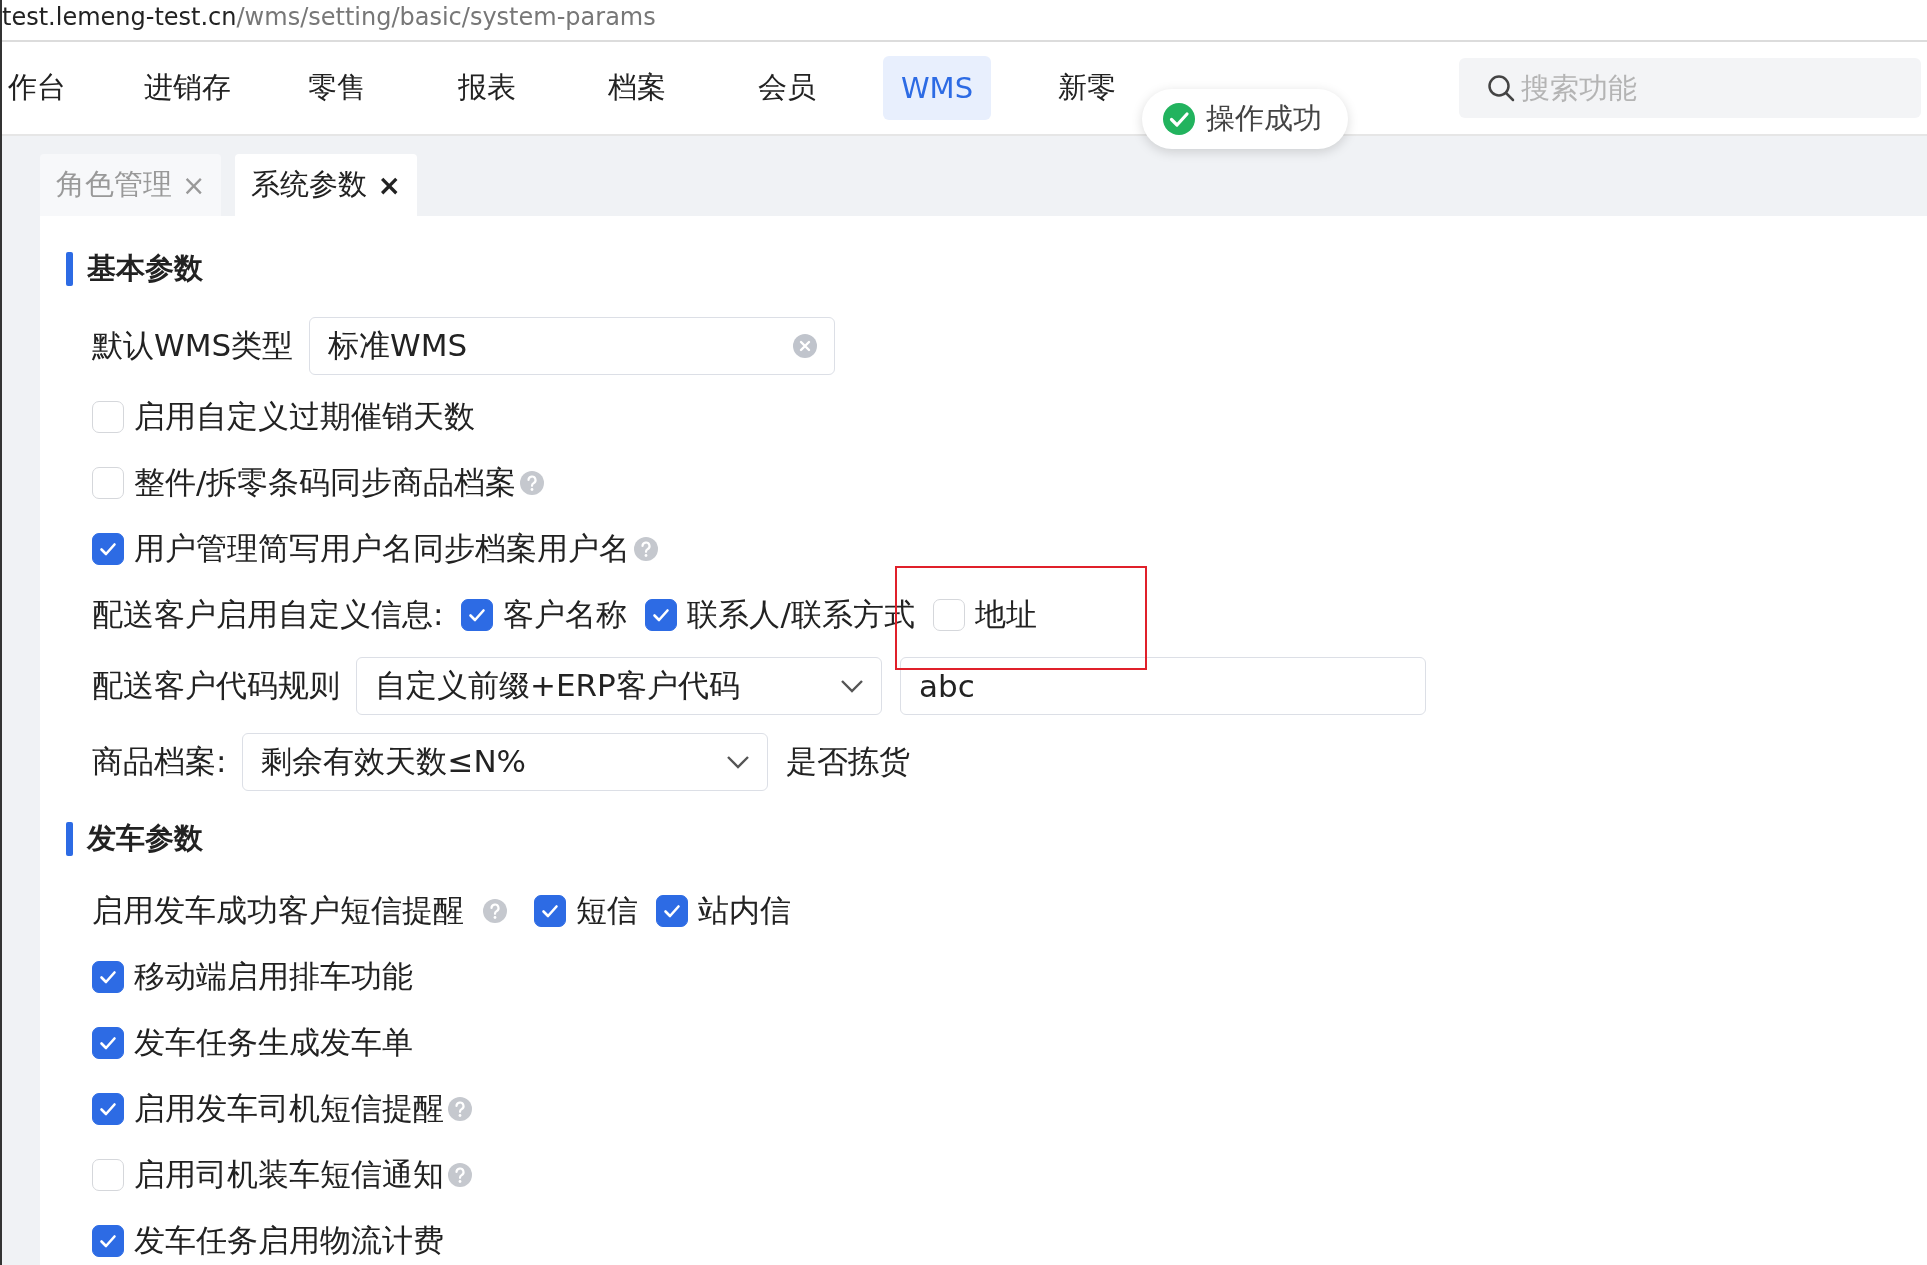 Image resolution: width=1927 pixels, height=1265 pixels. Describe the element at coordinates (159, 761) in the screenshot. I see `field-label: 商品档案:` at that location.